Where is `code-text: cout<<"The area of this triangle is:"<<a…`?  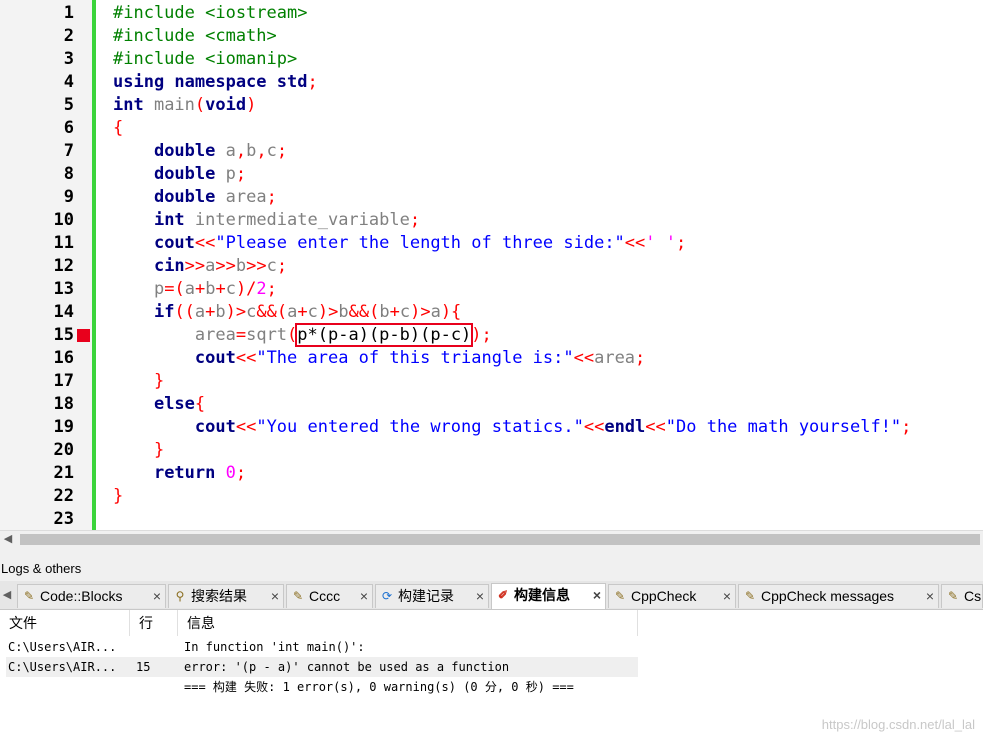 code-text: cout<<"The area of this triangle is:"<<a… is located at coordinates (379, 358).